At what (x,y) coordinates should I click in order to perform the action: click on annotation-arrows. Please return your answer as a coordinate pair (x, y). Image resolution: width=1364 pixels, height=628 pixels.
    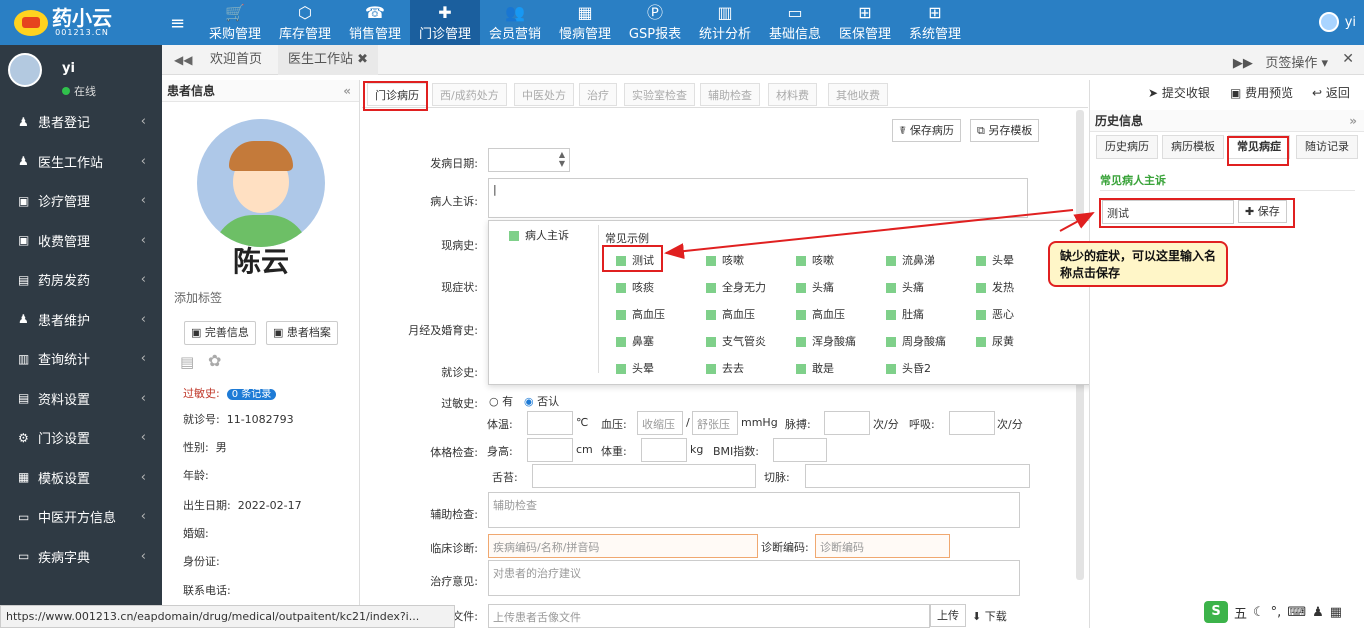
    Looking at the image, I should click on (879, 234).